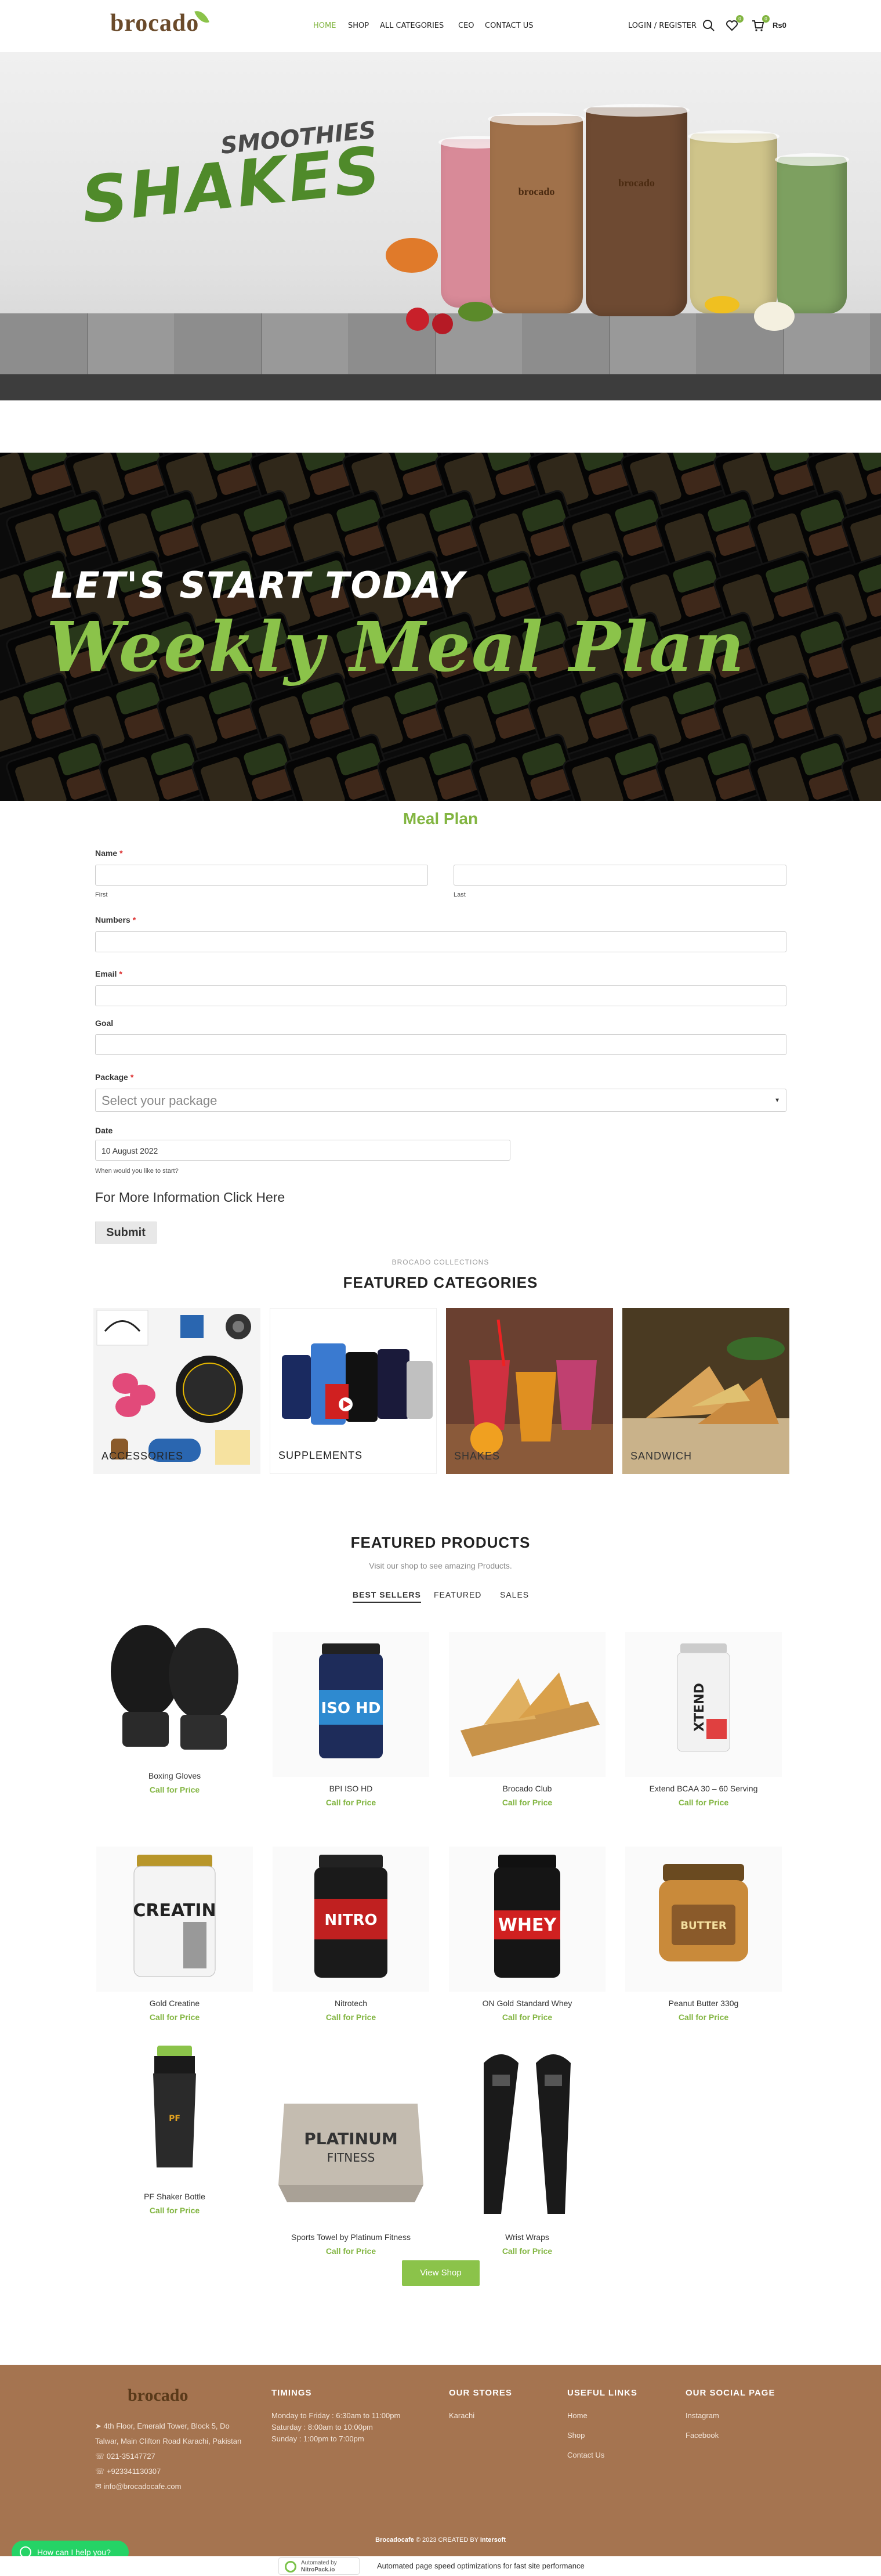 This screenshot has height=2576, width=881. I want to click on svg-text: XTEND, so click(700, 1707).